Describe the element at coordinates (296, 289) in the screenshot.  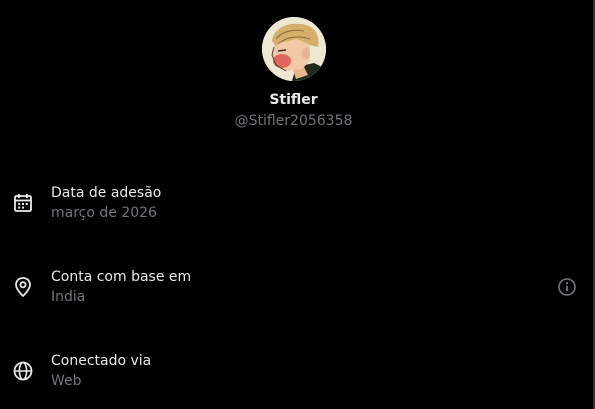
I see `info-row-account-location: Conta com base em India` at that location.